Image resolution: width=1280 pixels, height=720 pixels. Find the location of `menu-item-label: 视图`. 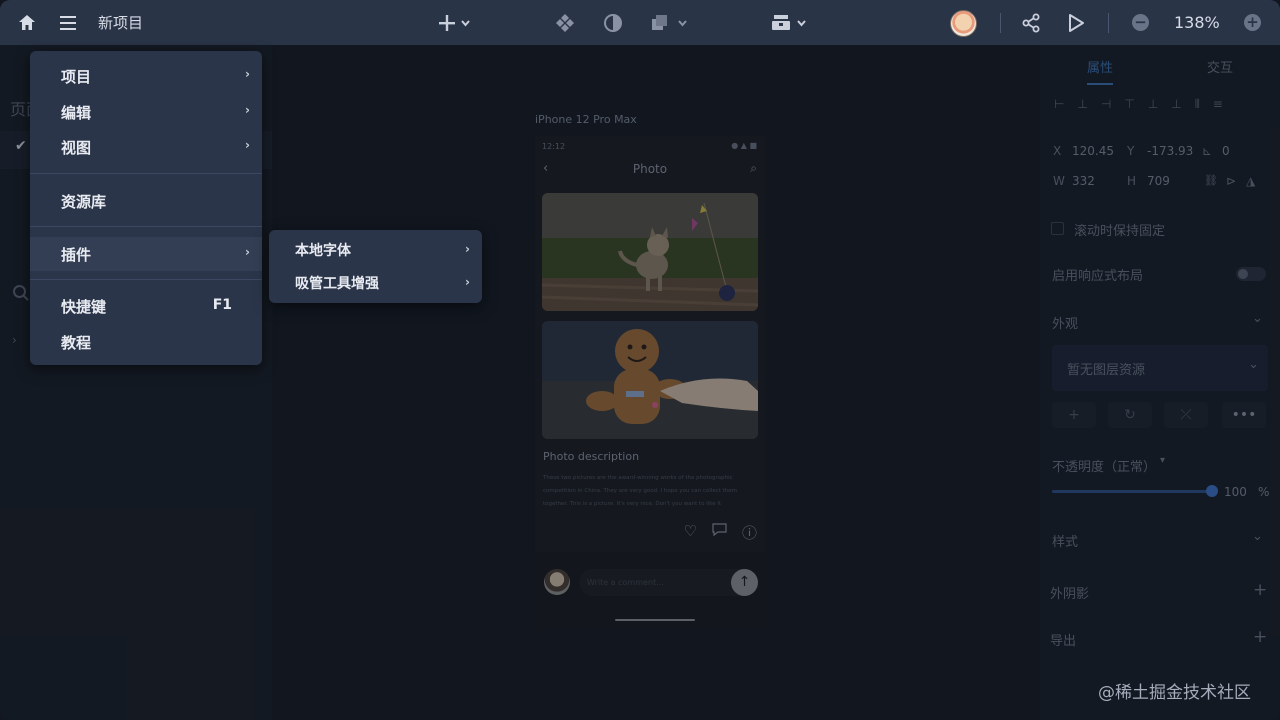

menu-item-label: 视图 is located at coordinates (76, 147).